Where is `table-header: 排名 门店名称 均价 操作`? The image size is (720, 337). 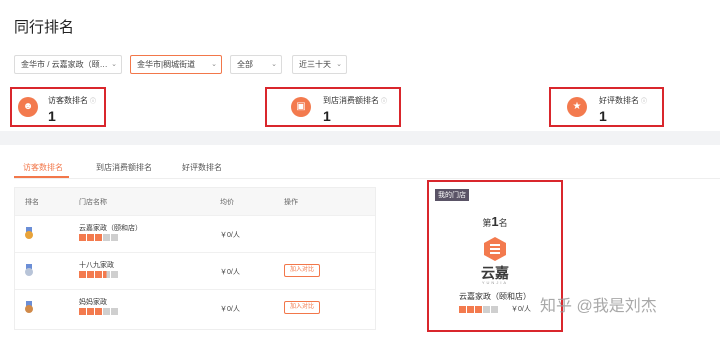
table-header: 排名 门店名称 均价 操作 is located at coordinates (195, 201).